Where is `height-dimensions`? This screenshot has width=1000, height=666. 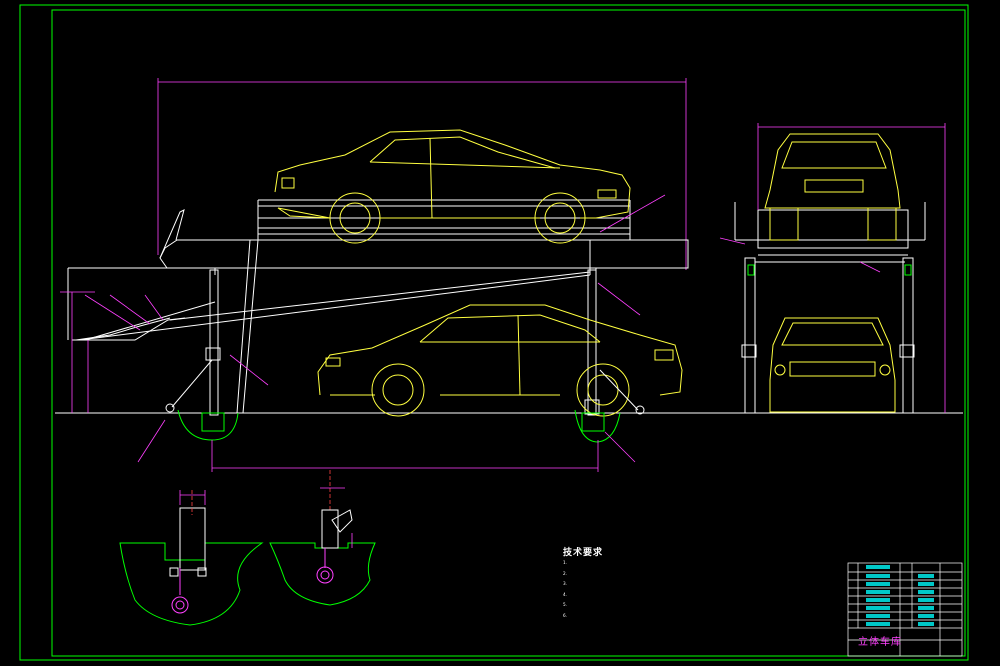
height-dimensions is located at coordinates (77, 352).